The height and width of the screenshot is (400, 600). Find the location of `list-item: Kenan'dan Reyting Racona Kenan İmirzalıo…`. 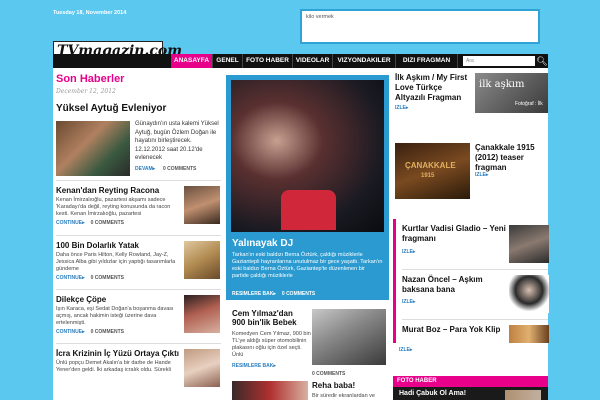

list-item: Kenan'dan Reyting Racona Kenan İmirzalıo… is located at coordinates (138, 206).